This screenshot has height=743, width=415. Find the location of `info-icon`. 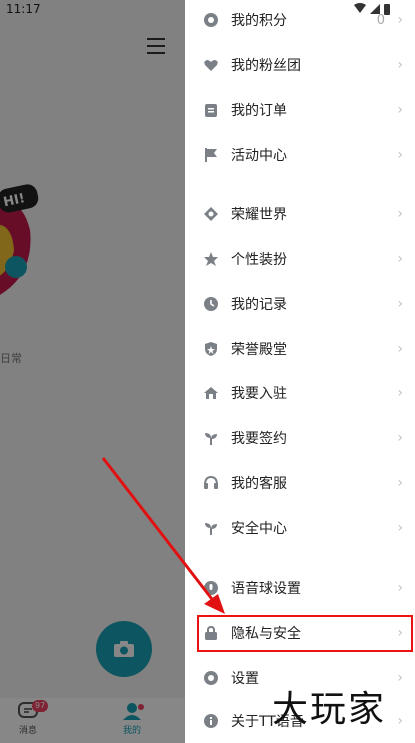

info-icon is located at coordinates (211, 721).